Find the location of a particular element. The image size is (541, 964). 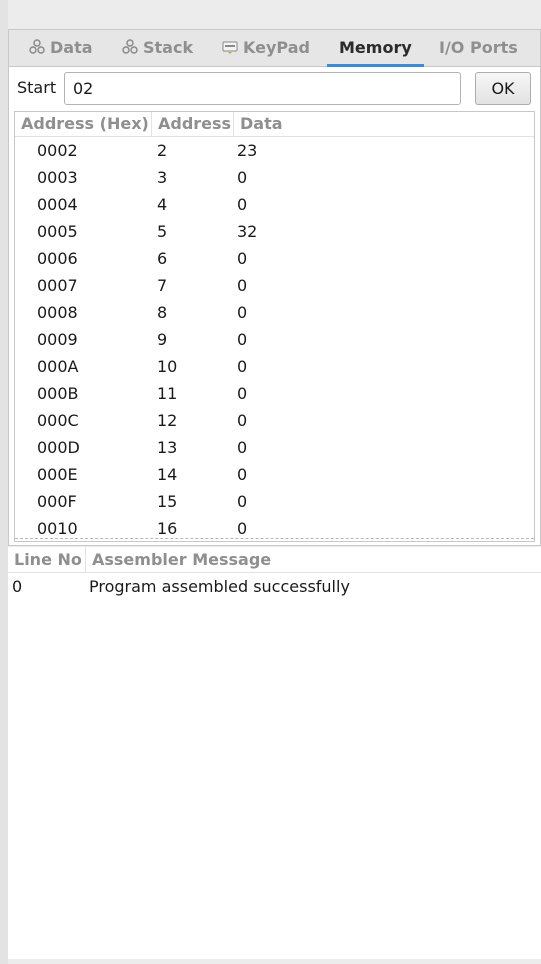

tab-stack: Stack is located at coordinates (157, 48).